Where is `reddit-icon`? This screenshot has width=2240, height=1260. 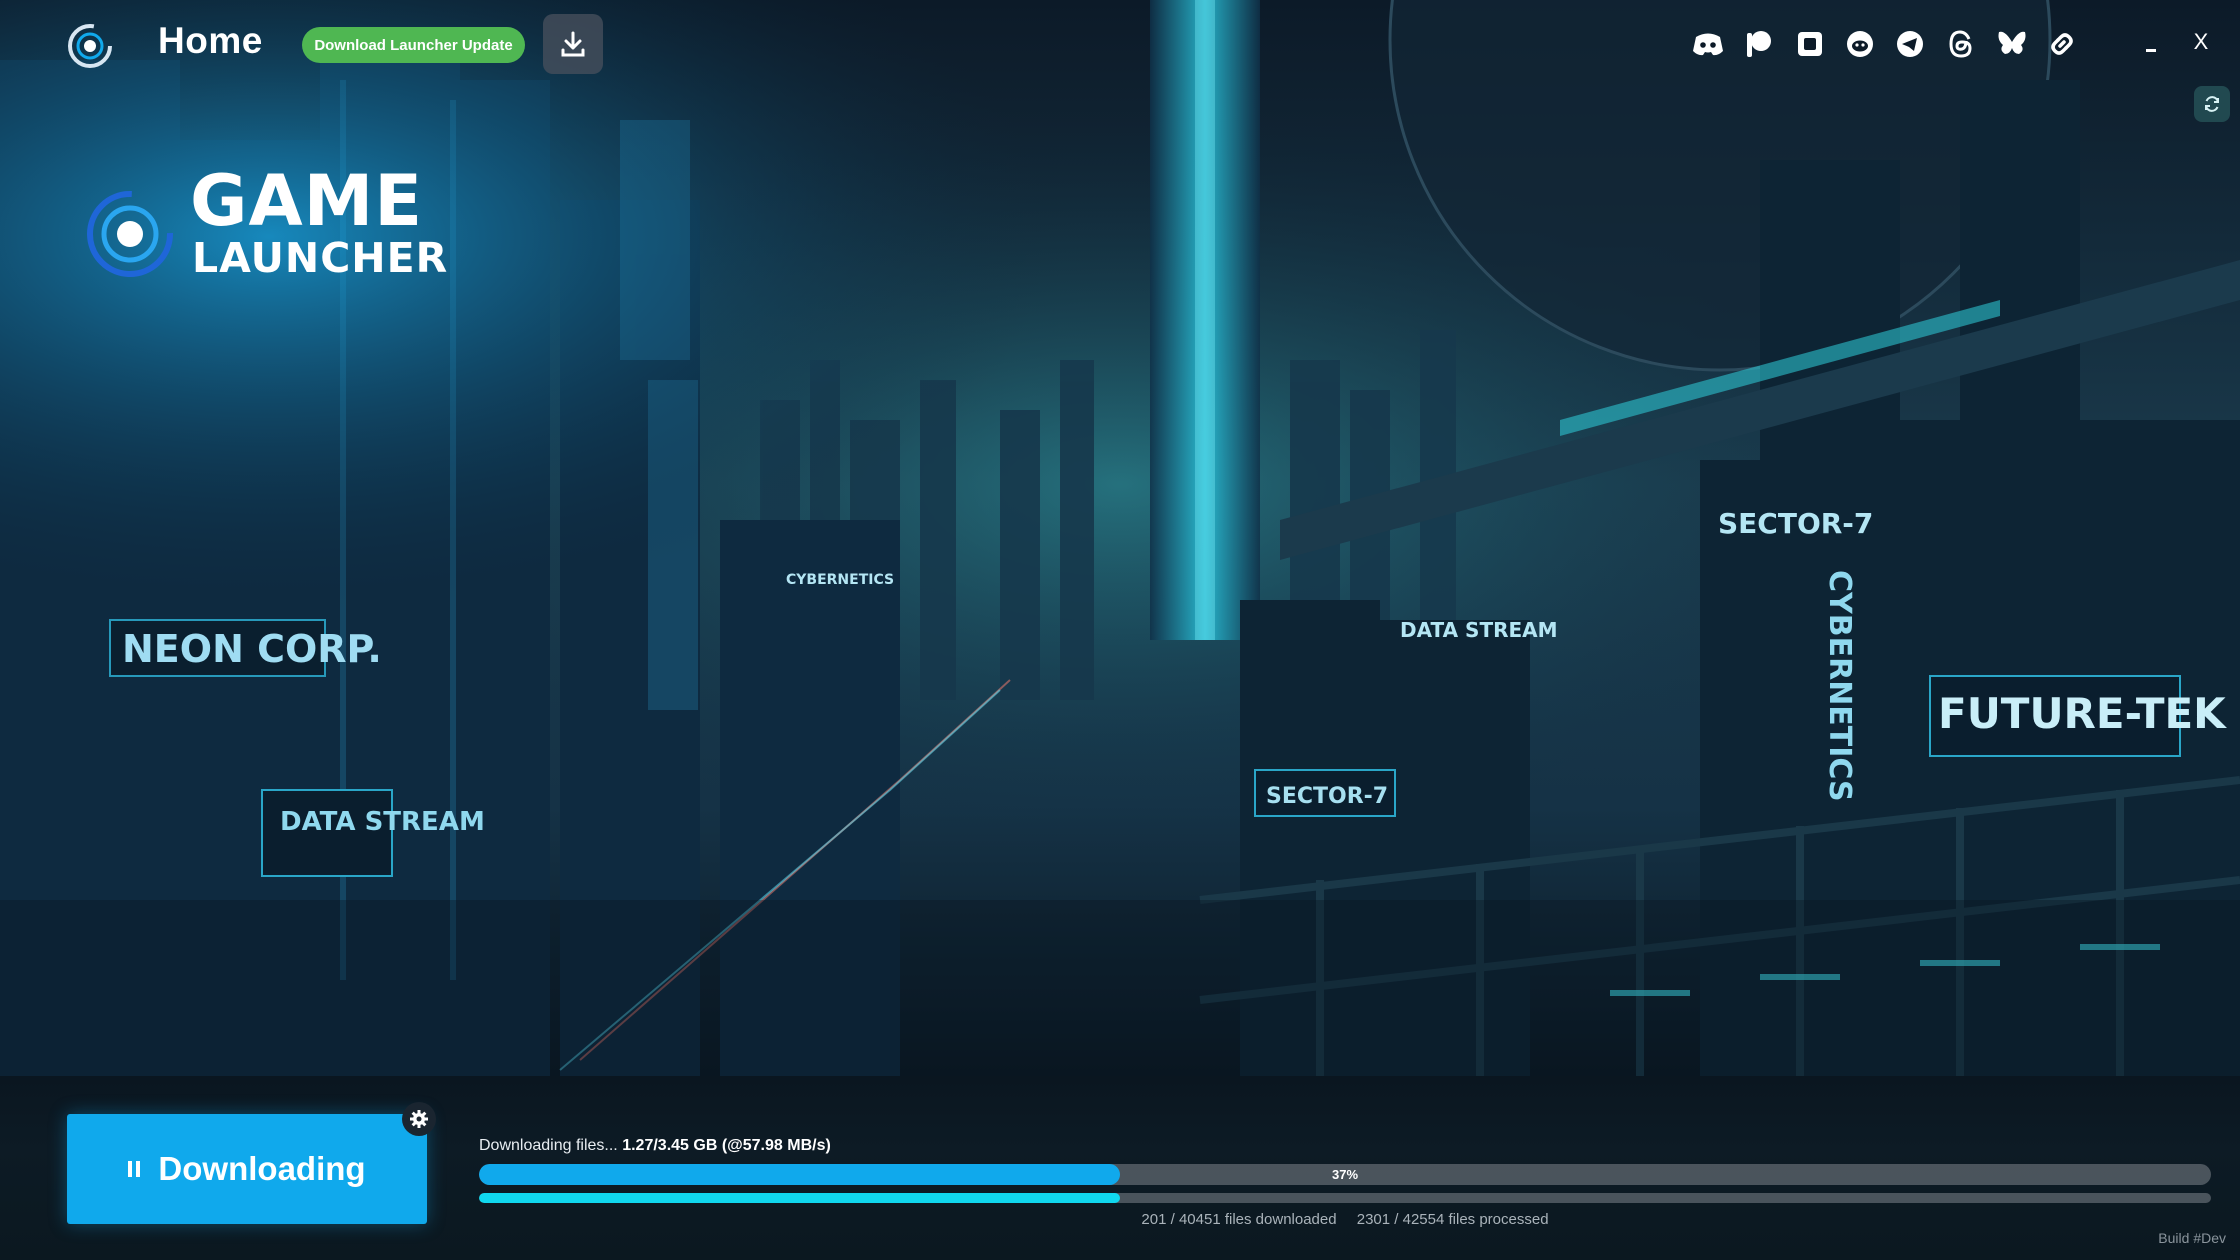 reddit-icon is located at coordinates (1860, 44).